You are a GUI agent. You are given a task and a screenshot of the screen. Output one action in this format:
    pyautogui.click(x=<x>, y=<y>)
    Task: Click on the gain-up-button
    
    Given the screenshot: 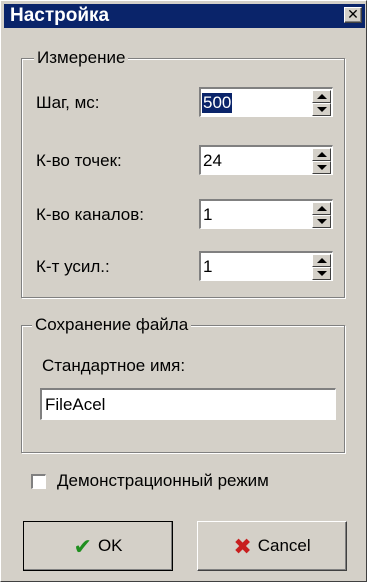 What is the action you would take?
    pyautogui.click(x=321, y=260)
    